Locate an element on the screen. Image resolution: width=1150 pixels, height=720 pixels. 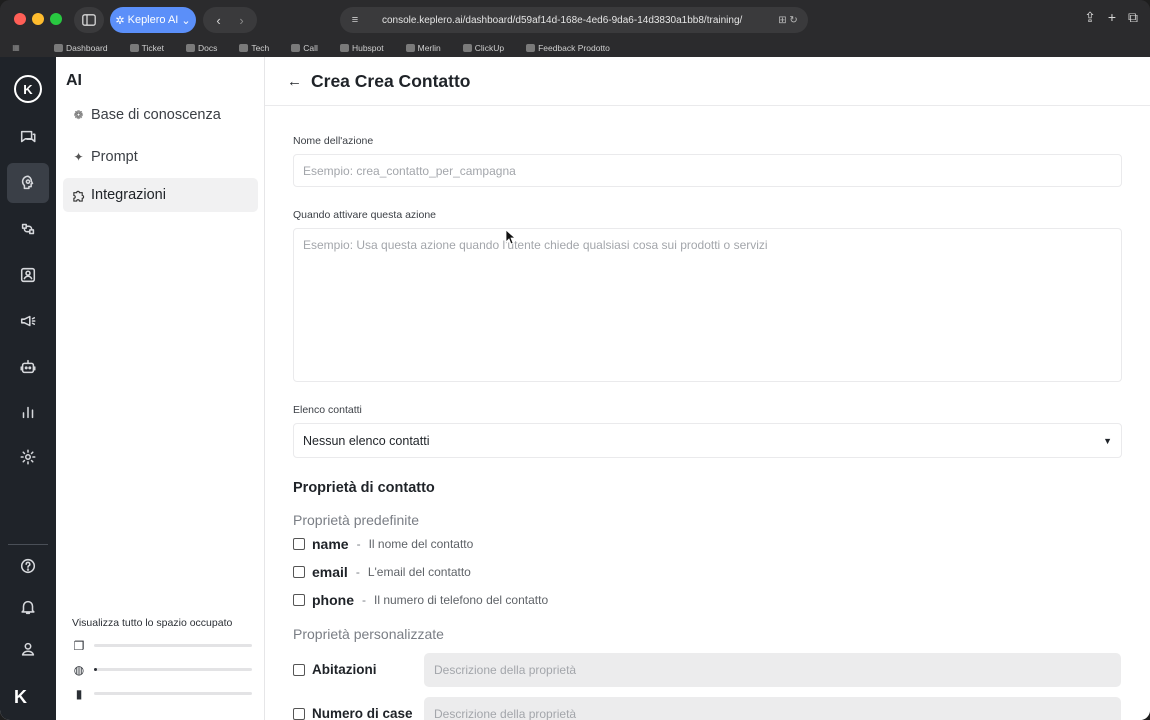
sidebar-item-label: Integrazioni is located at coordinates (128, 195).